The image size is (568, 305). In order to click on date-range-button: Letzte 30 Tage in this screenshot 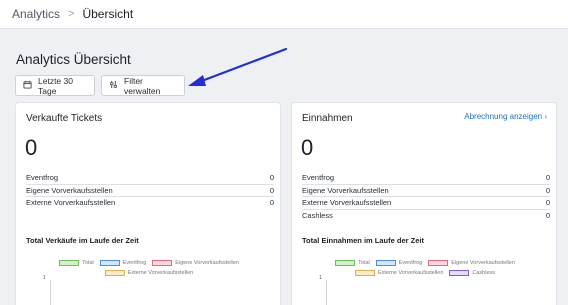, I will do `click(55, 85)`.